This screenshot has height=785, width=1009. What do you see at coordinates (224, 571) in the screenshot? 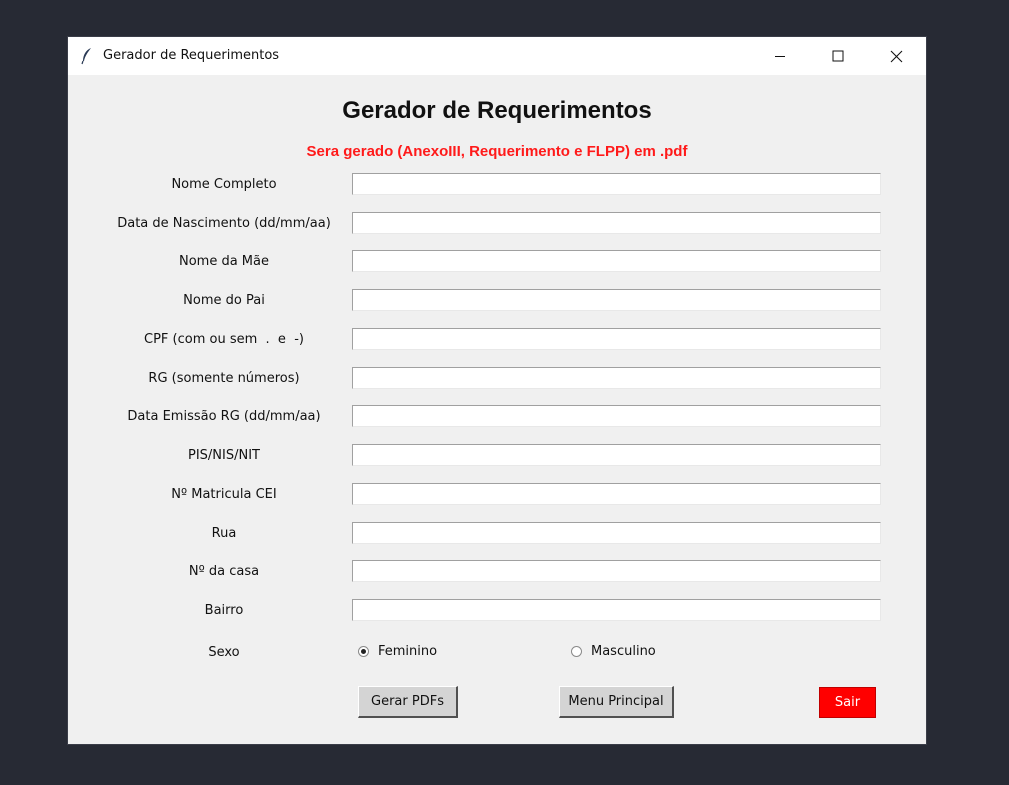
I see `field-label: Nº da casa` at bounding box center [224, 571].